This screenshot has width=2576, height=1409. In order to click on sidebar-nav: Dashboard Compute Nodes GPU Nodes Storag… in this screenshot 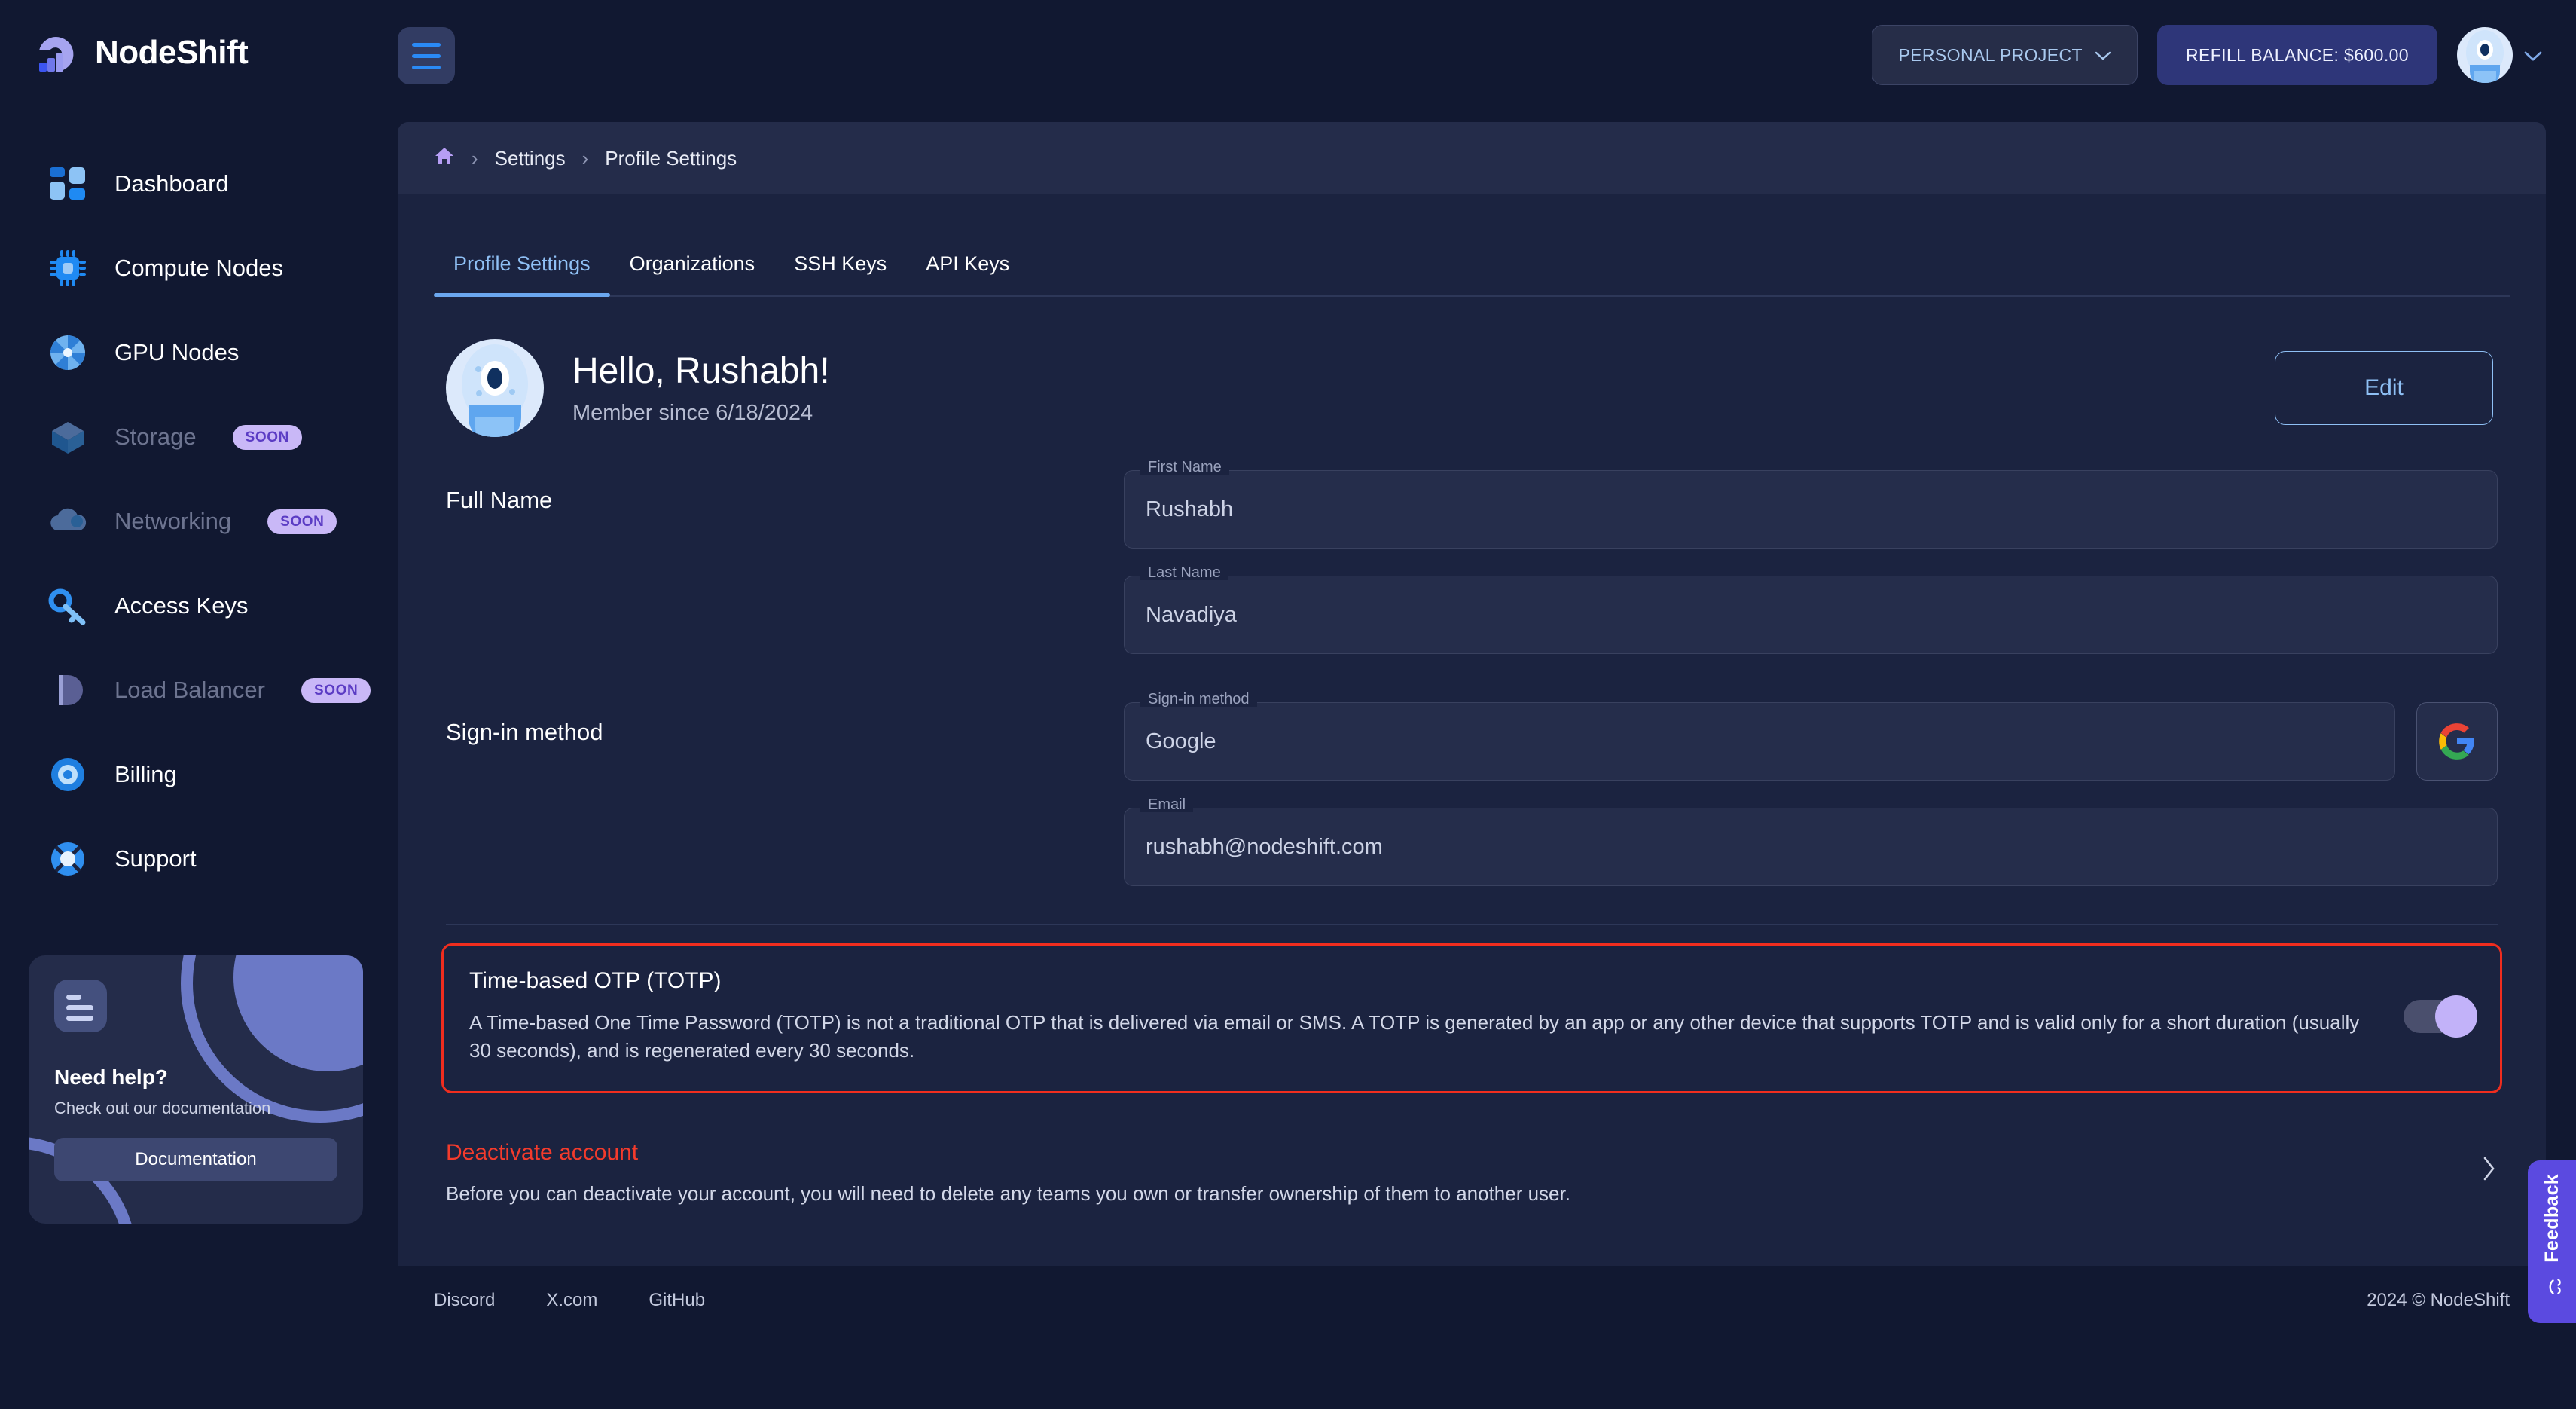, I will do `click(196, 521)`.